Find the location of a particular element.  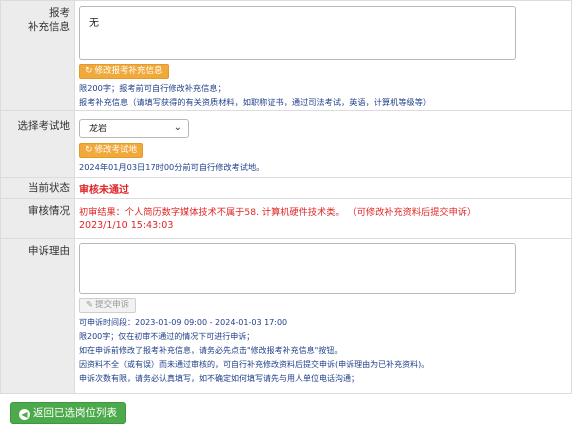

exam-location-select-wrap: 龙岩 ⌄ is located at coordinates (134, 128).